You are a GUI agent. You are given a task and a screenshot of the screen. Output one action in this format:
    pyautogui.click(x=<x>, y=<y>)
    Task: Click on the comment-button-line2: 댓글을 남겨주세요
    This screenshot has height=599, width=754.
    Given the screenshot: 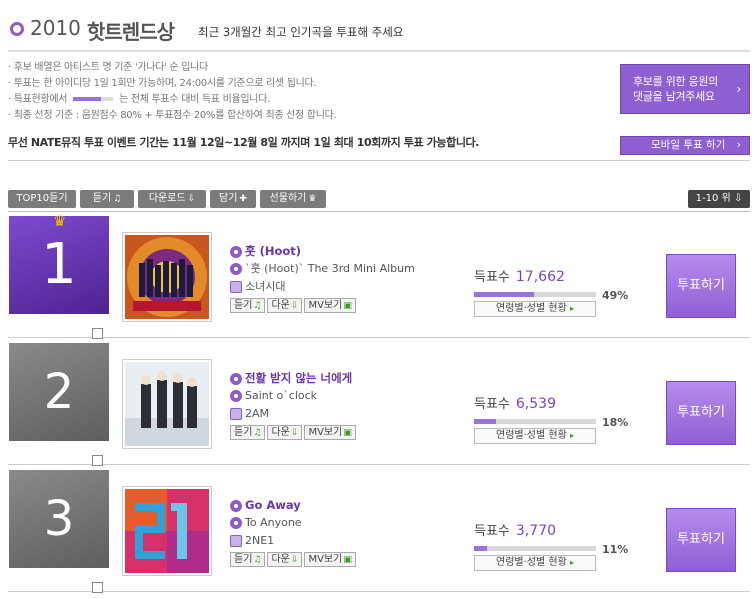 What is the action you would take?
    pyautogui.click(x=674, y=96)
    